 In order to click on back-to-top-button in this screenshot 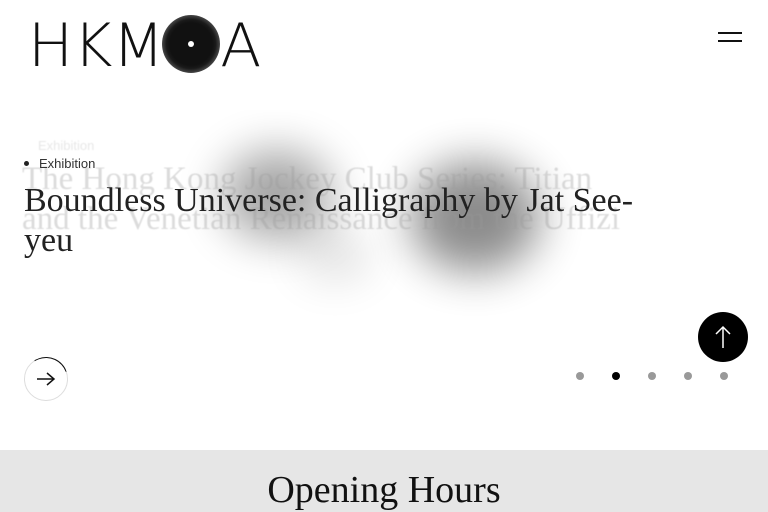, I will do `click(723, 337)`.